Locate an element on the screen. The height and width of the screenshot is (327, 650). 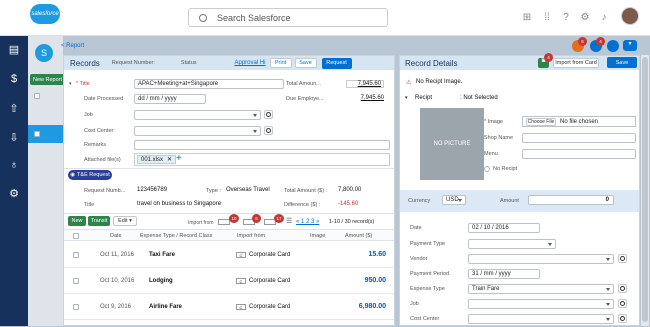
left-nav: ☰ ▤ $ ⇧ ⇩ ♁ ⚙ is located at coordinates (14, 163).